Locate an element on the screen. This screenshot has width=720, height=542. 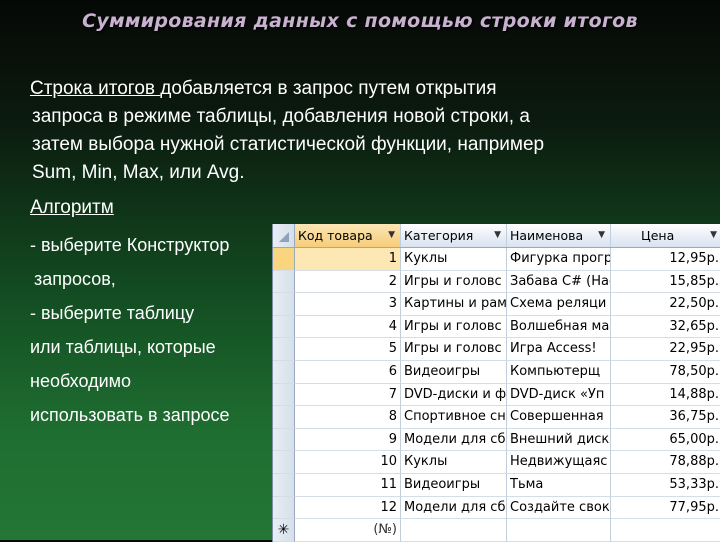
table-row: 5 Игры и головс Игра Access! 22,95р. is located at coordinates (496, 349).